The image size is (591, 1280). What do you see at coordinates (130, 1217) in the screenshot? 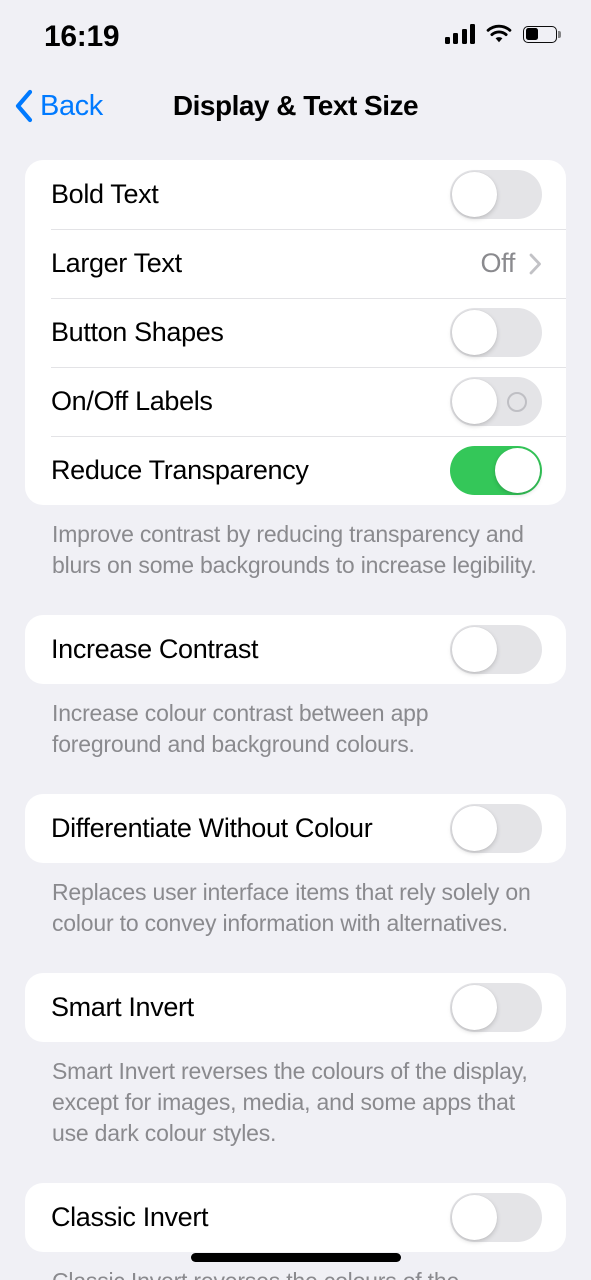
I see `row-label: Classic Invert` at bounding box center [130, 1217].